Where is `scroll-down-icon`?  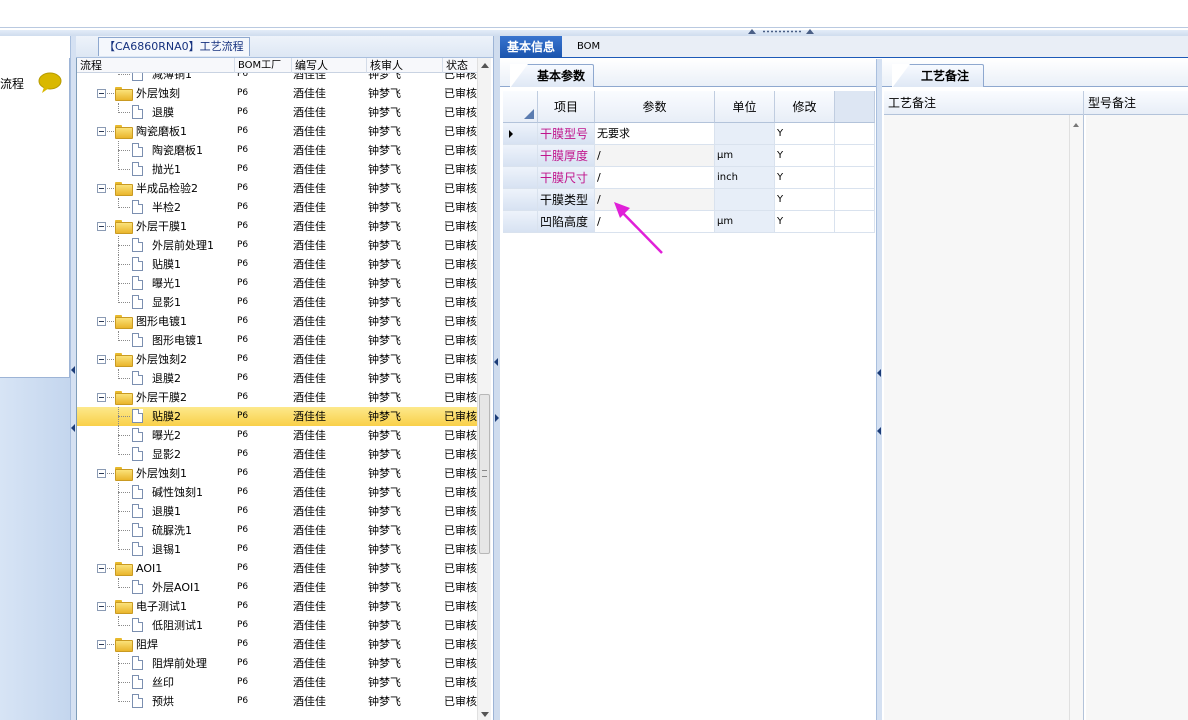 scroll-down-icon is located at coordinates (485, 714).